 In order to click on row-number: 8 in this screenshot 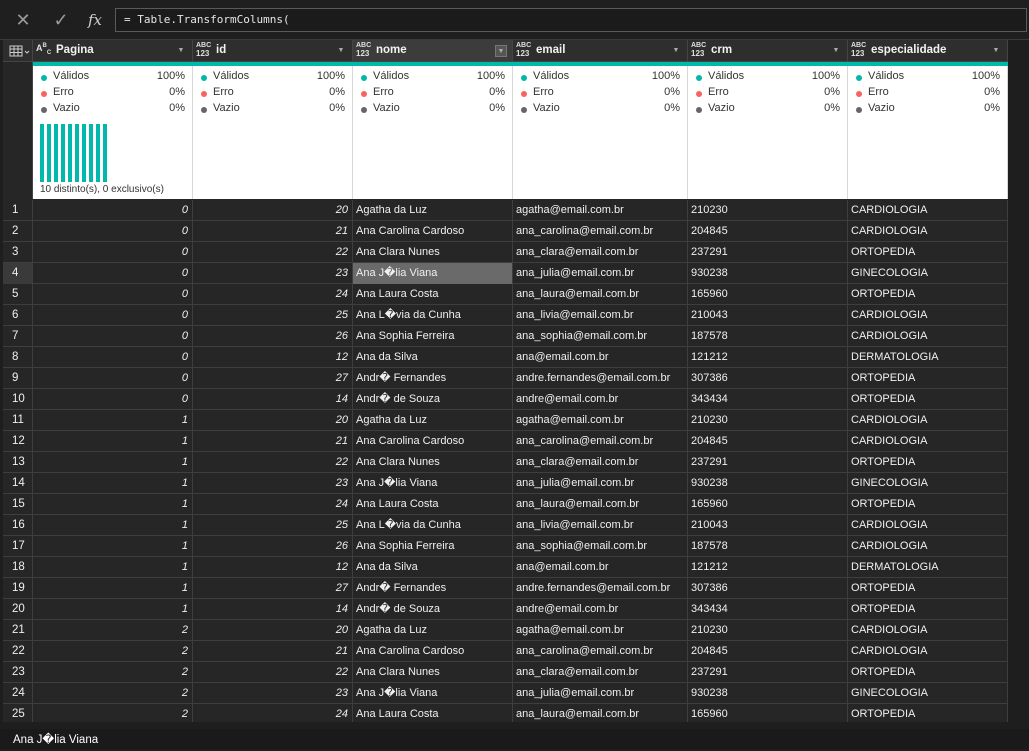, I will do `click(18, 357)`.